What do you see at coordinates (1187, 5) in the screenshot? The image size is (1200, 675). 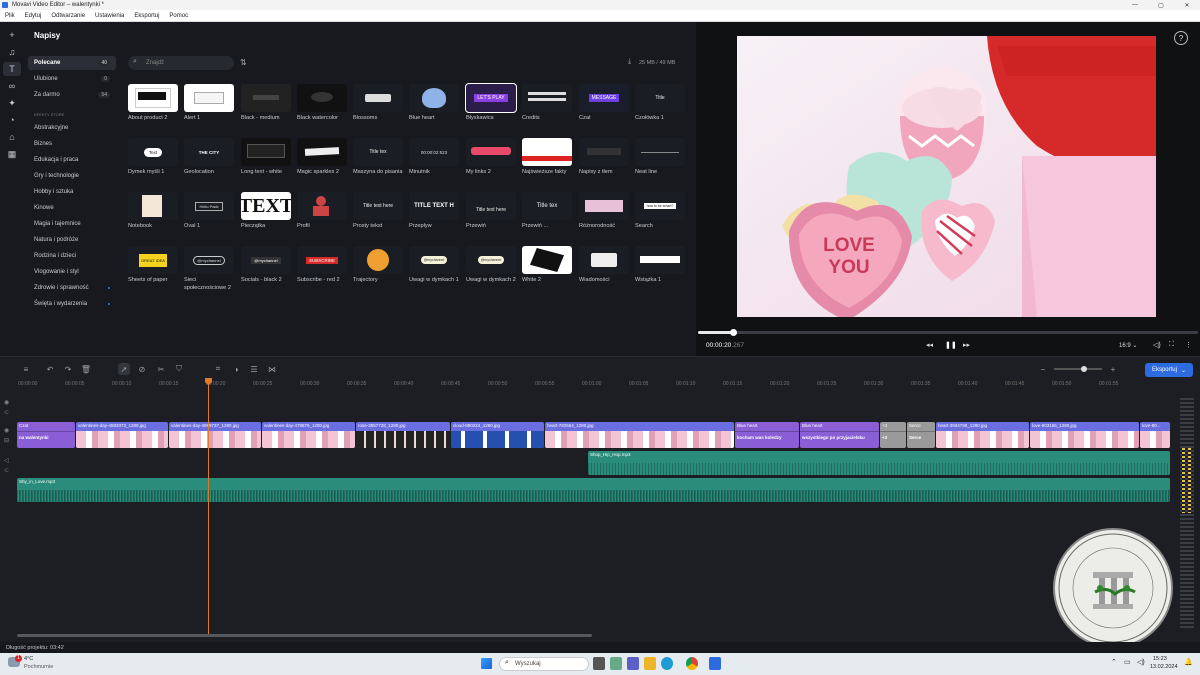 I see `close-button: ✕` at bounding box center [1187, 5].